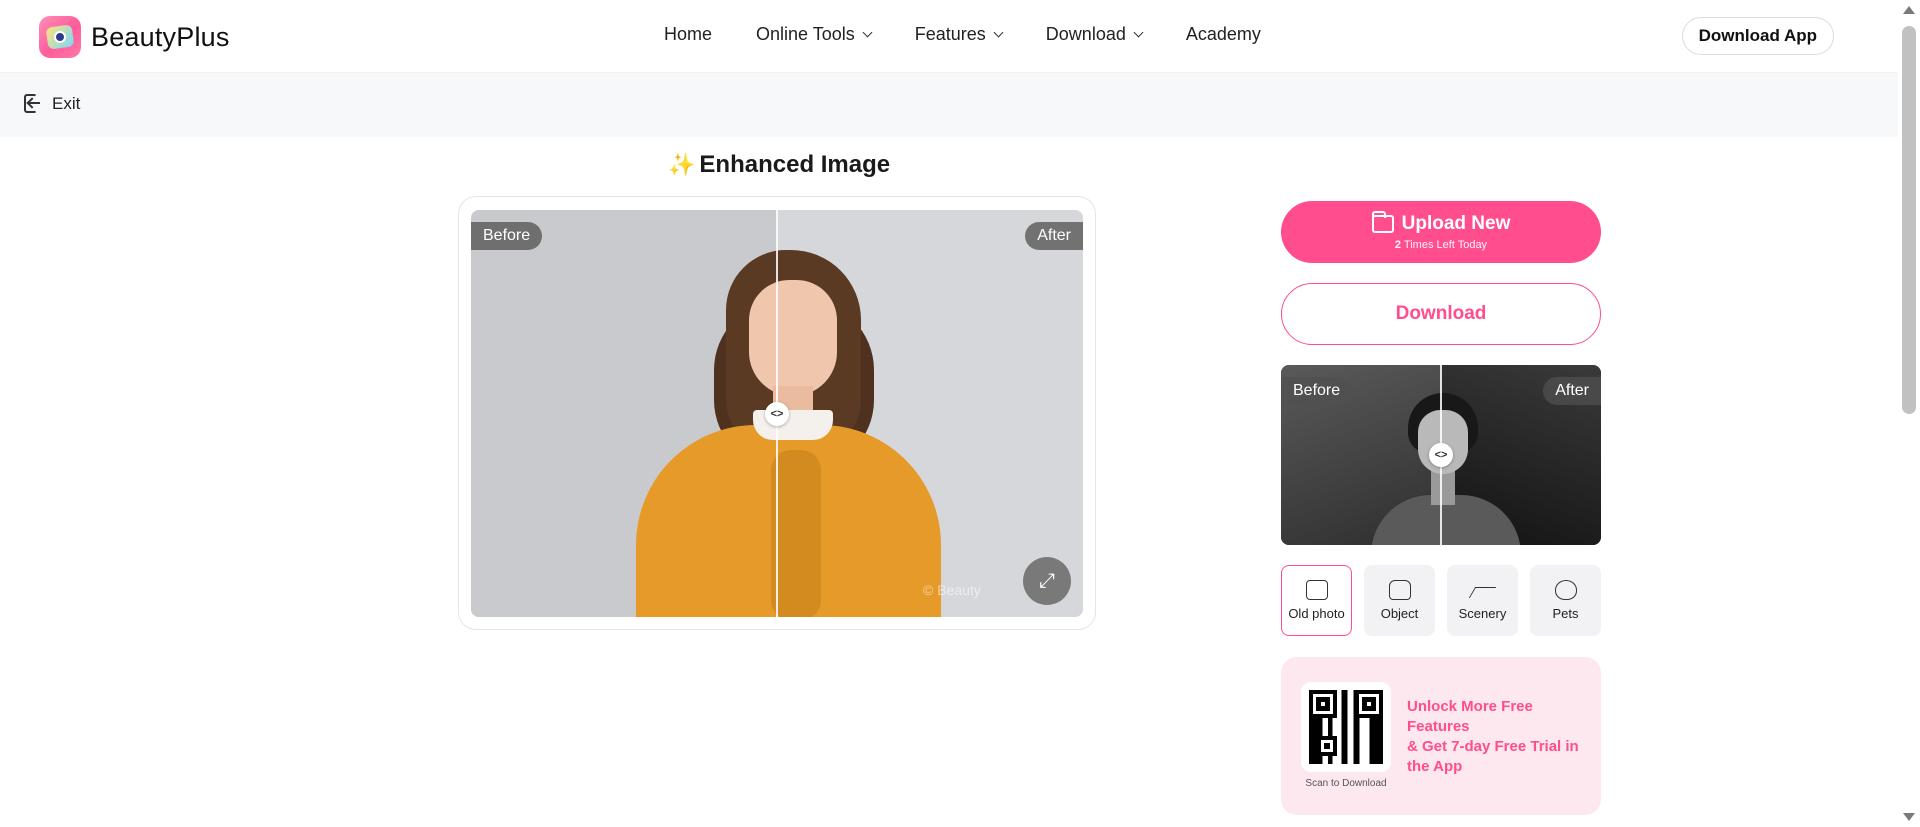 This screenshot has width=1920, height=827. What do you see at coordinates (1470, 716) in the screenshot?
I see `promo-line-1: Unlock More Free Features` at bounding box center [1470, 716].